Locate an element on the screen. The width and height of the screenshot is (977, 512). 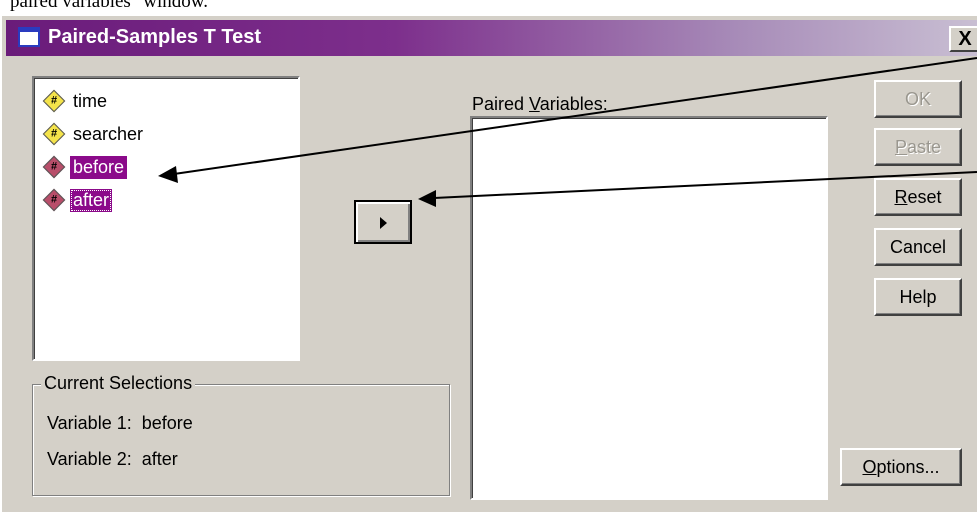
list-item-searcher: # searcher is located at coordinates (94, 134).